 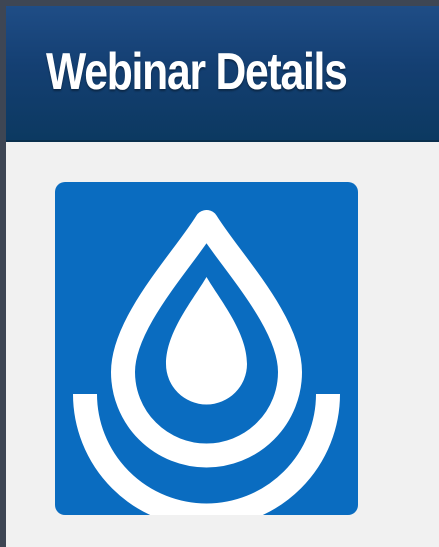 What do you see at coordinates (197, 72) in the screenshot?
I see `page-title: Webinar Details` at bounding box center [197, 72].